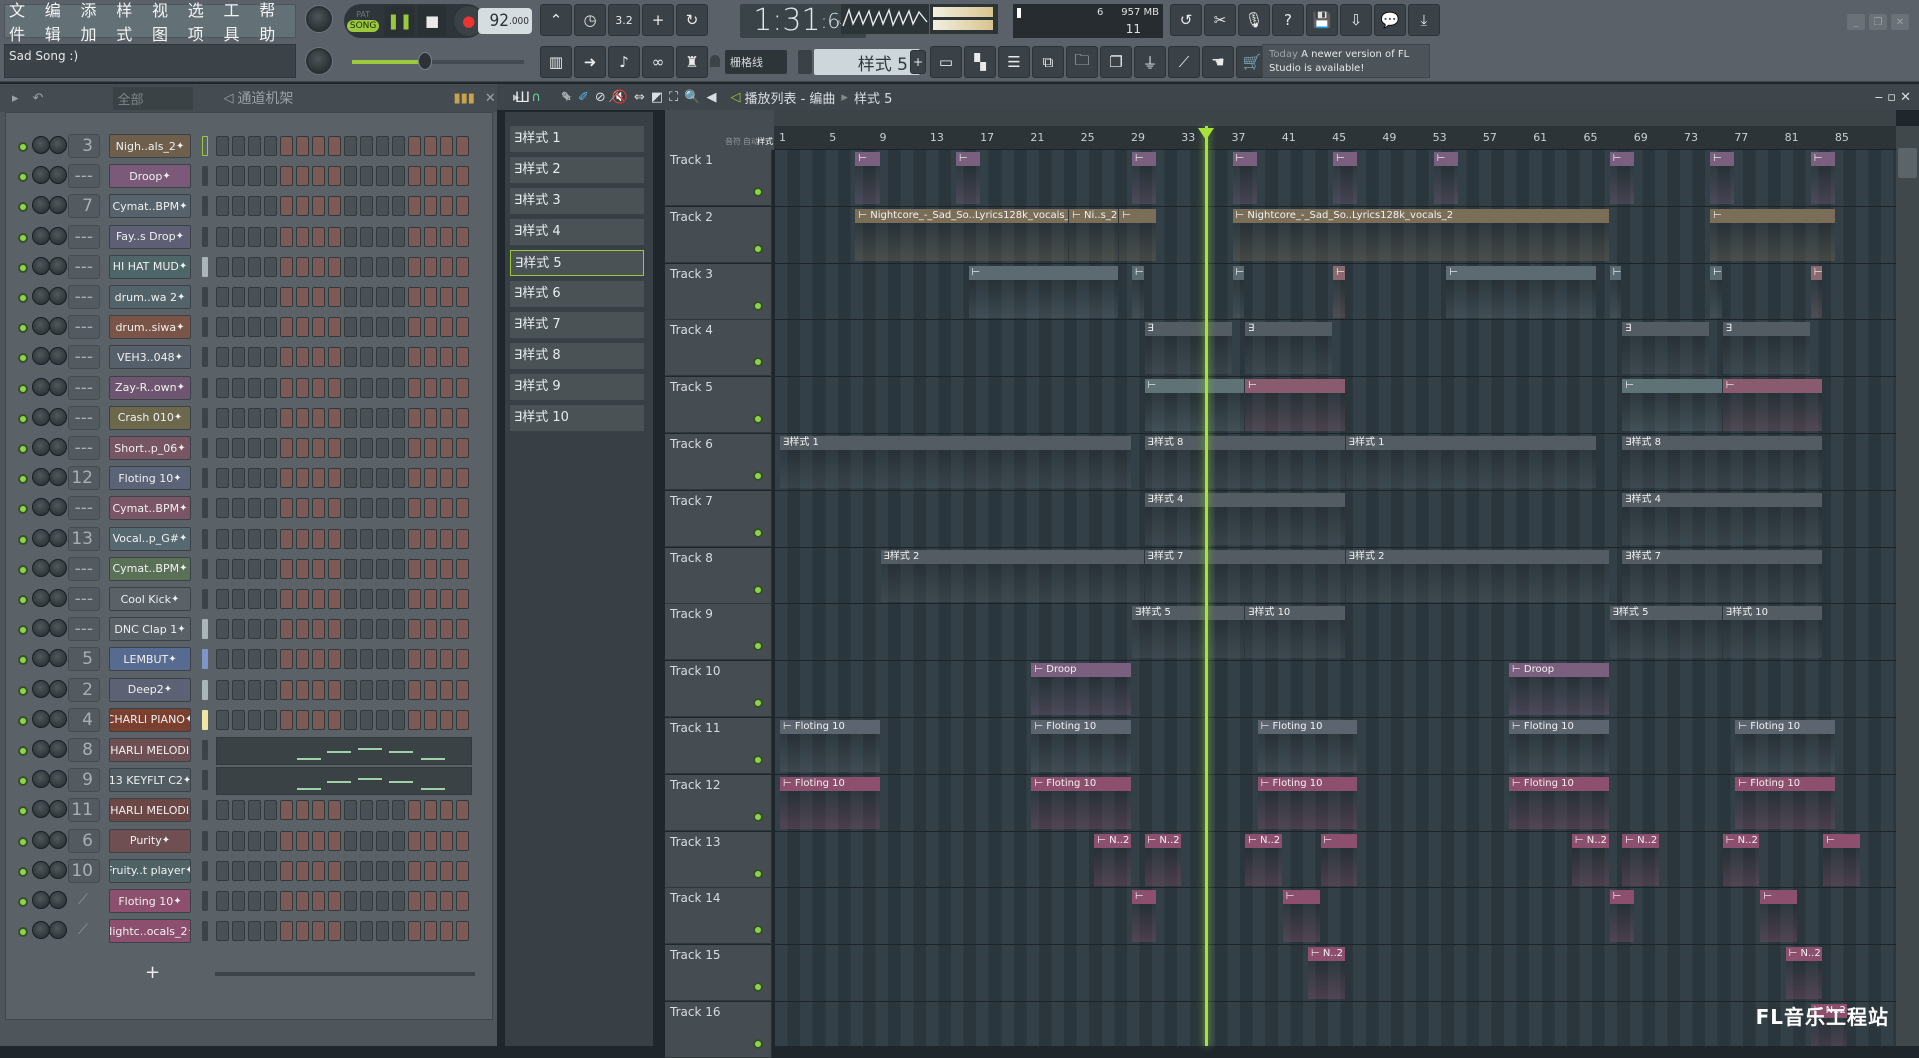 The width and height of the screenshot is (1919, 1058). What do you see at coordinates (1335, 118) in the screenshot?
I see `playlist-overview-scrollbar` at bounding box center [1335, 118].